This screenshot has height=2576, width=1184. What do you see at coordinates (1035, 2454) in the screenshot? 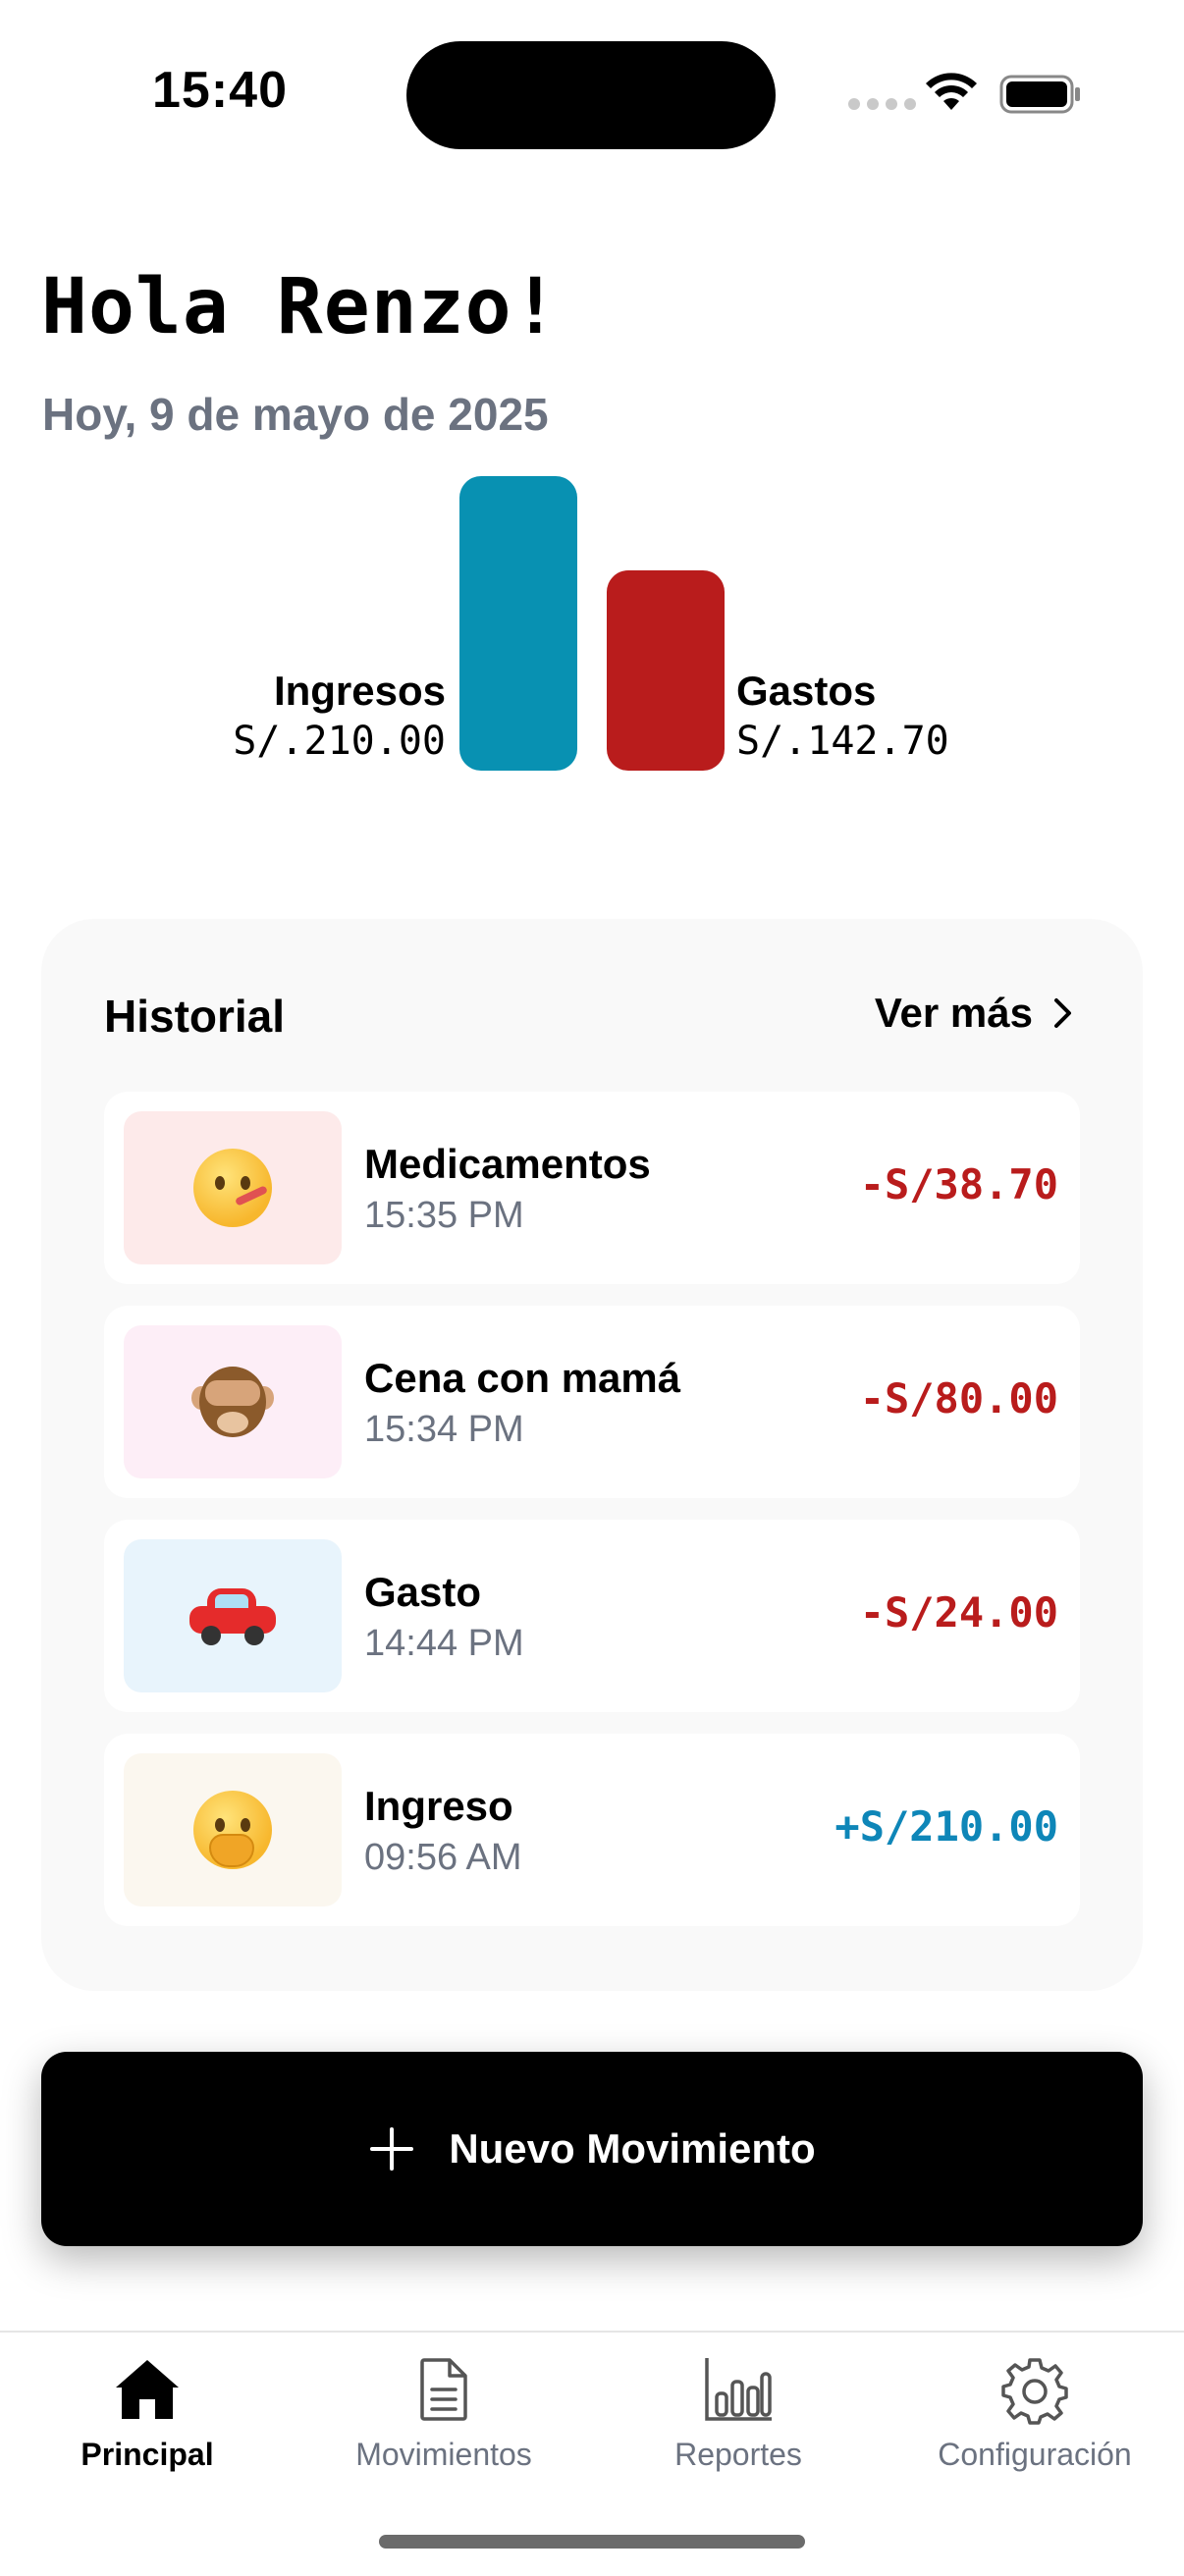
I see `tab-label: Configuración` at bounding box center [1035, 2454].